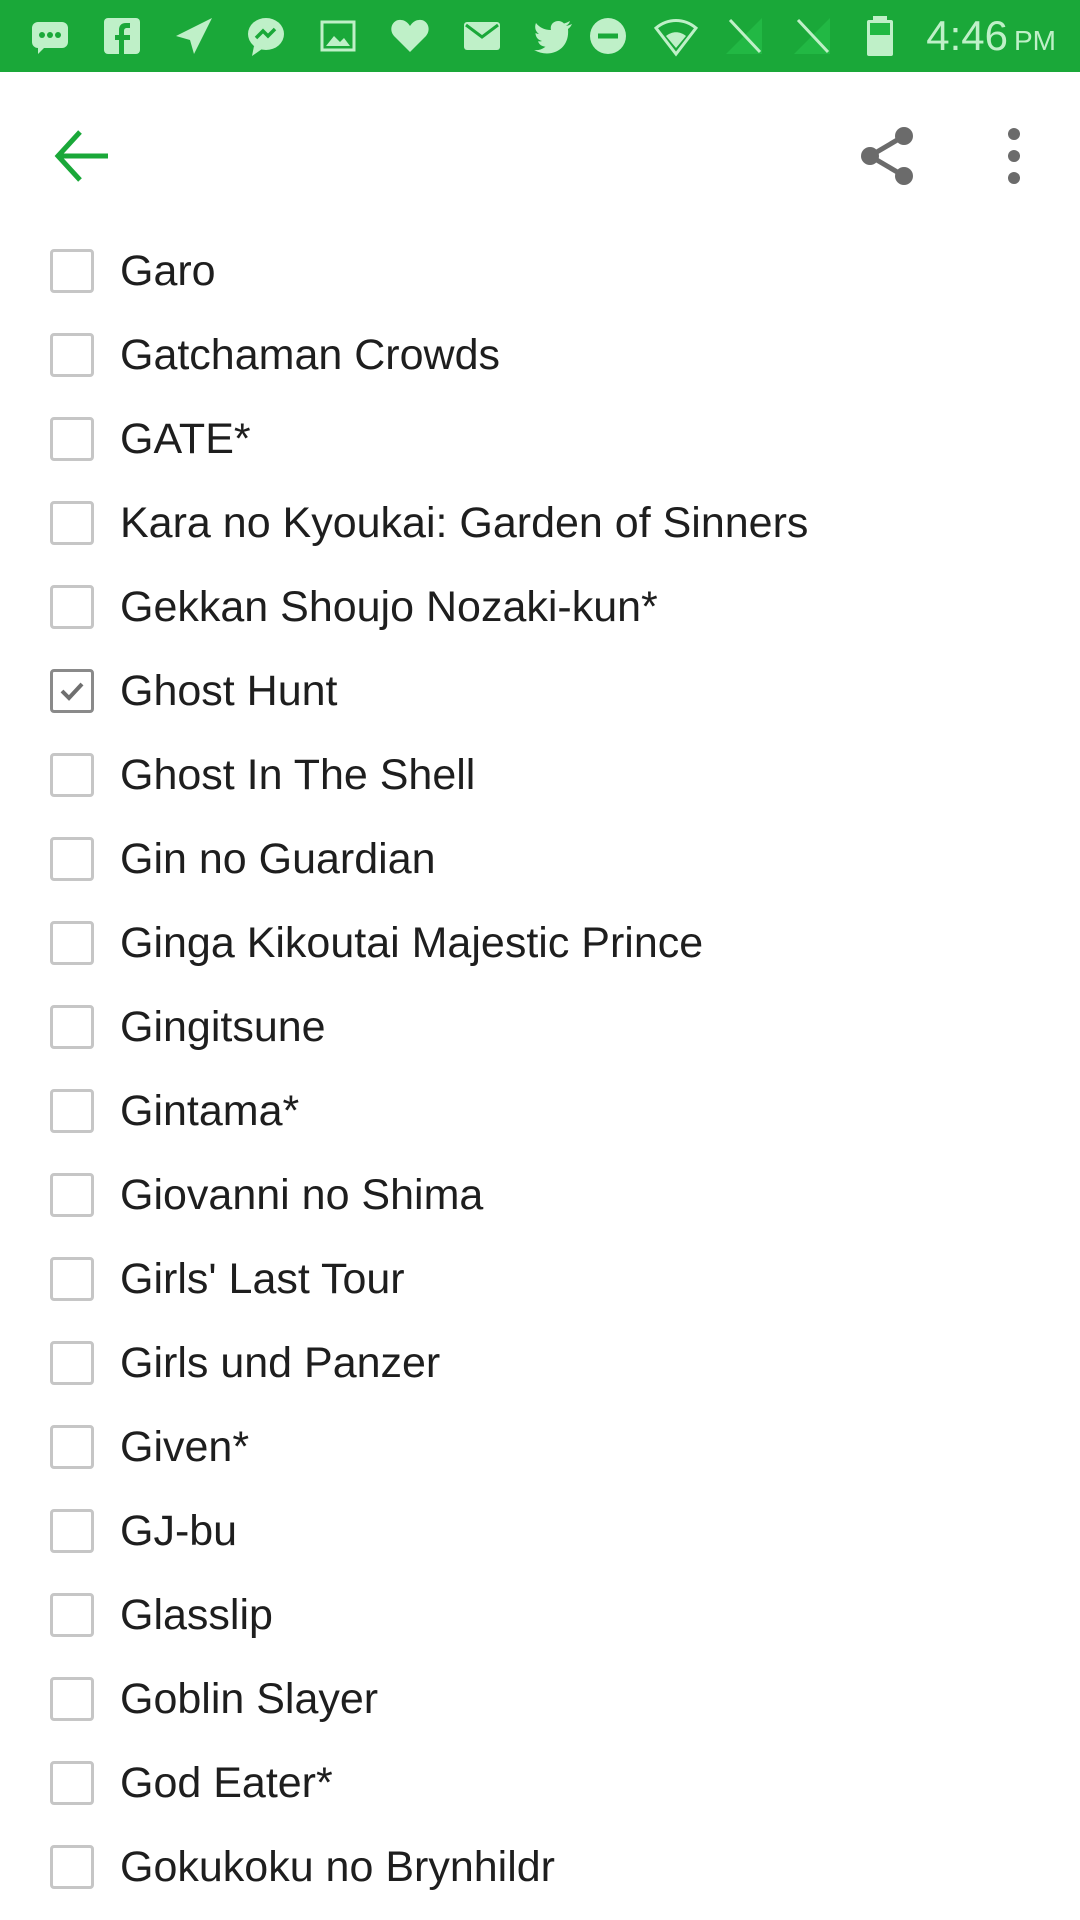  What do you see at coordinates (540, 779) in the screenshot?
I see `checklist-item: Ghost In The Shell` at bounding box center [540, 779].